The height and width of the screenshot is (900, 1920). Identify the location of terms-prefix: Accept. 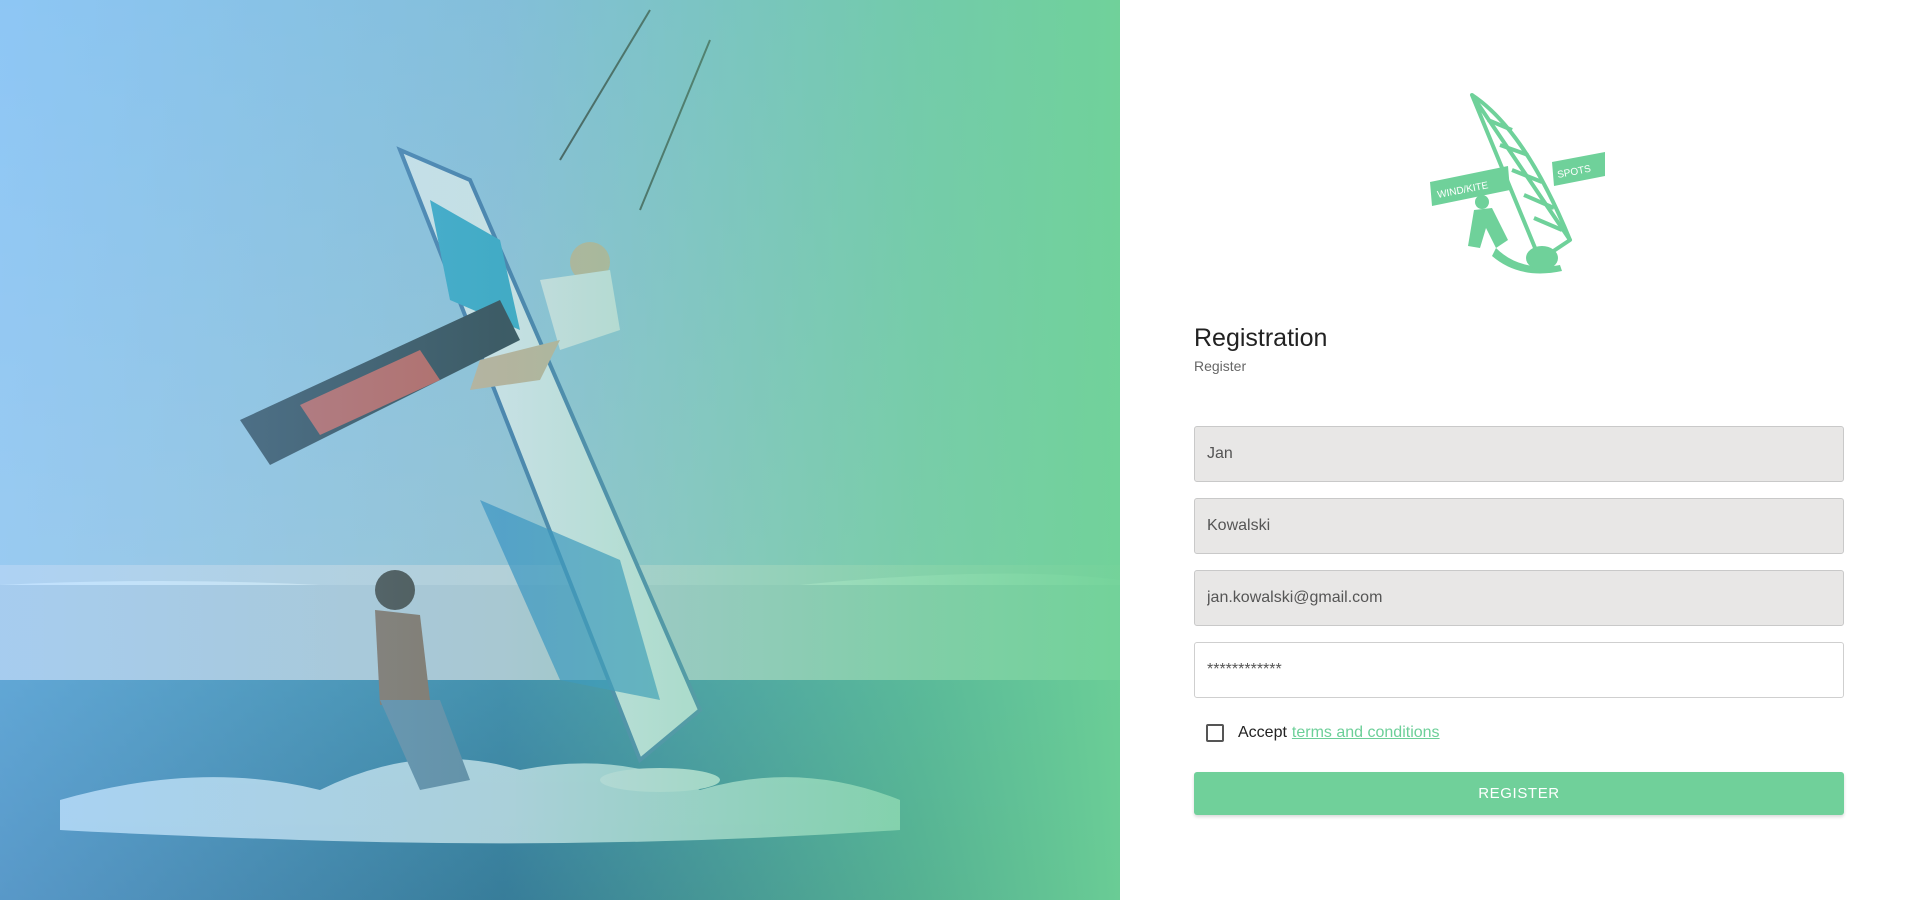
(1262, 732).